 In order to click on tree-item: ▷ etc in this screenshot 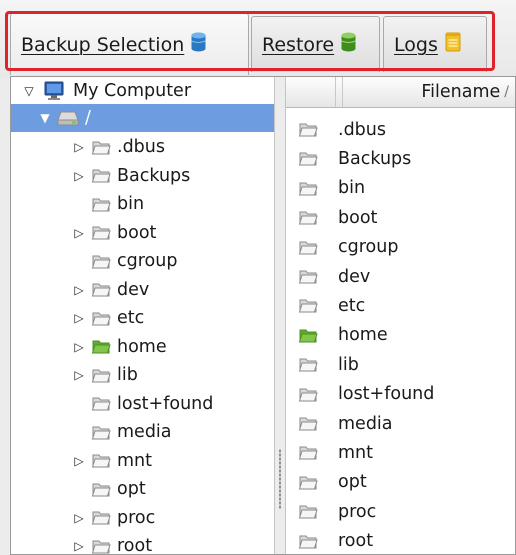, I will do `click(142, 318)`.